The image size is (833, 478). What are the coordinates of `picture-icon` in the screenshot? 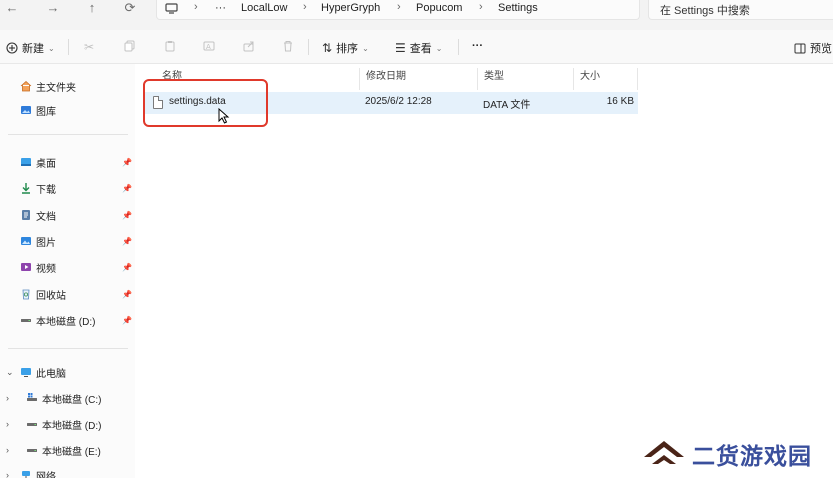 It's located at (26, 241).